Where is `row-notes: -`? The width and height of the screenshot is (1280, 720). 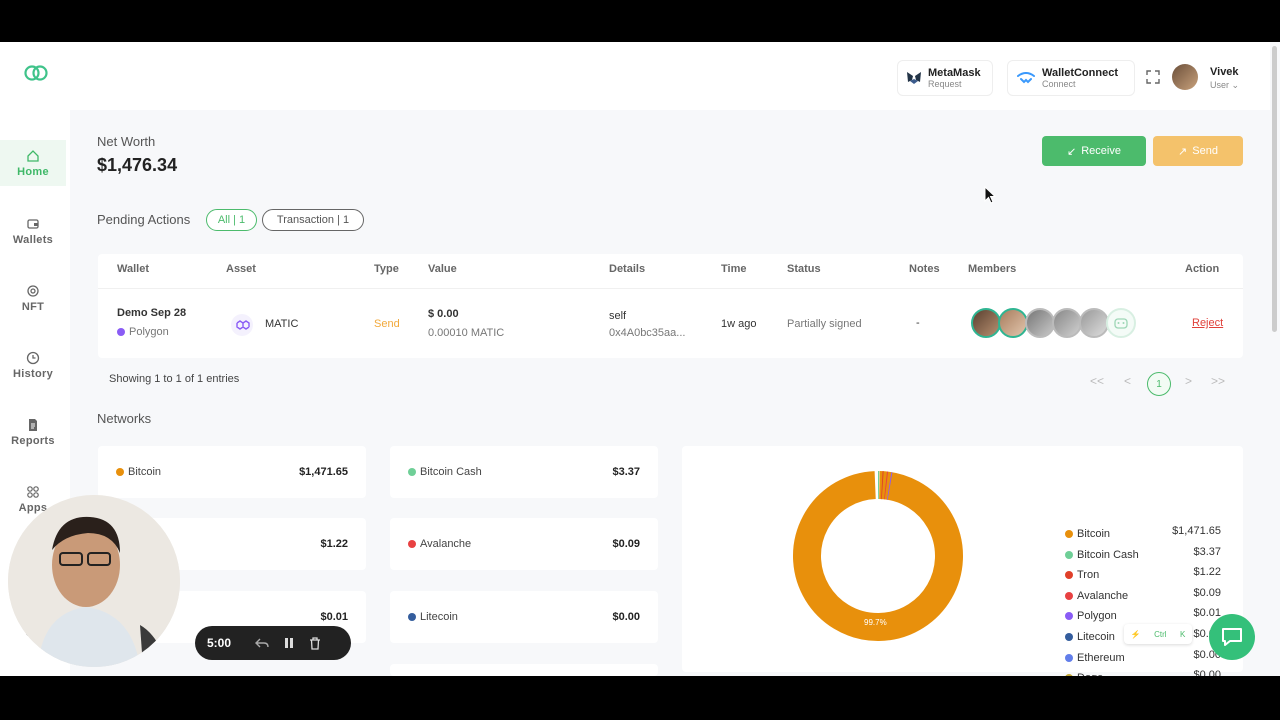 row-notes: - is located at coordinates (918, 323).